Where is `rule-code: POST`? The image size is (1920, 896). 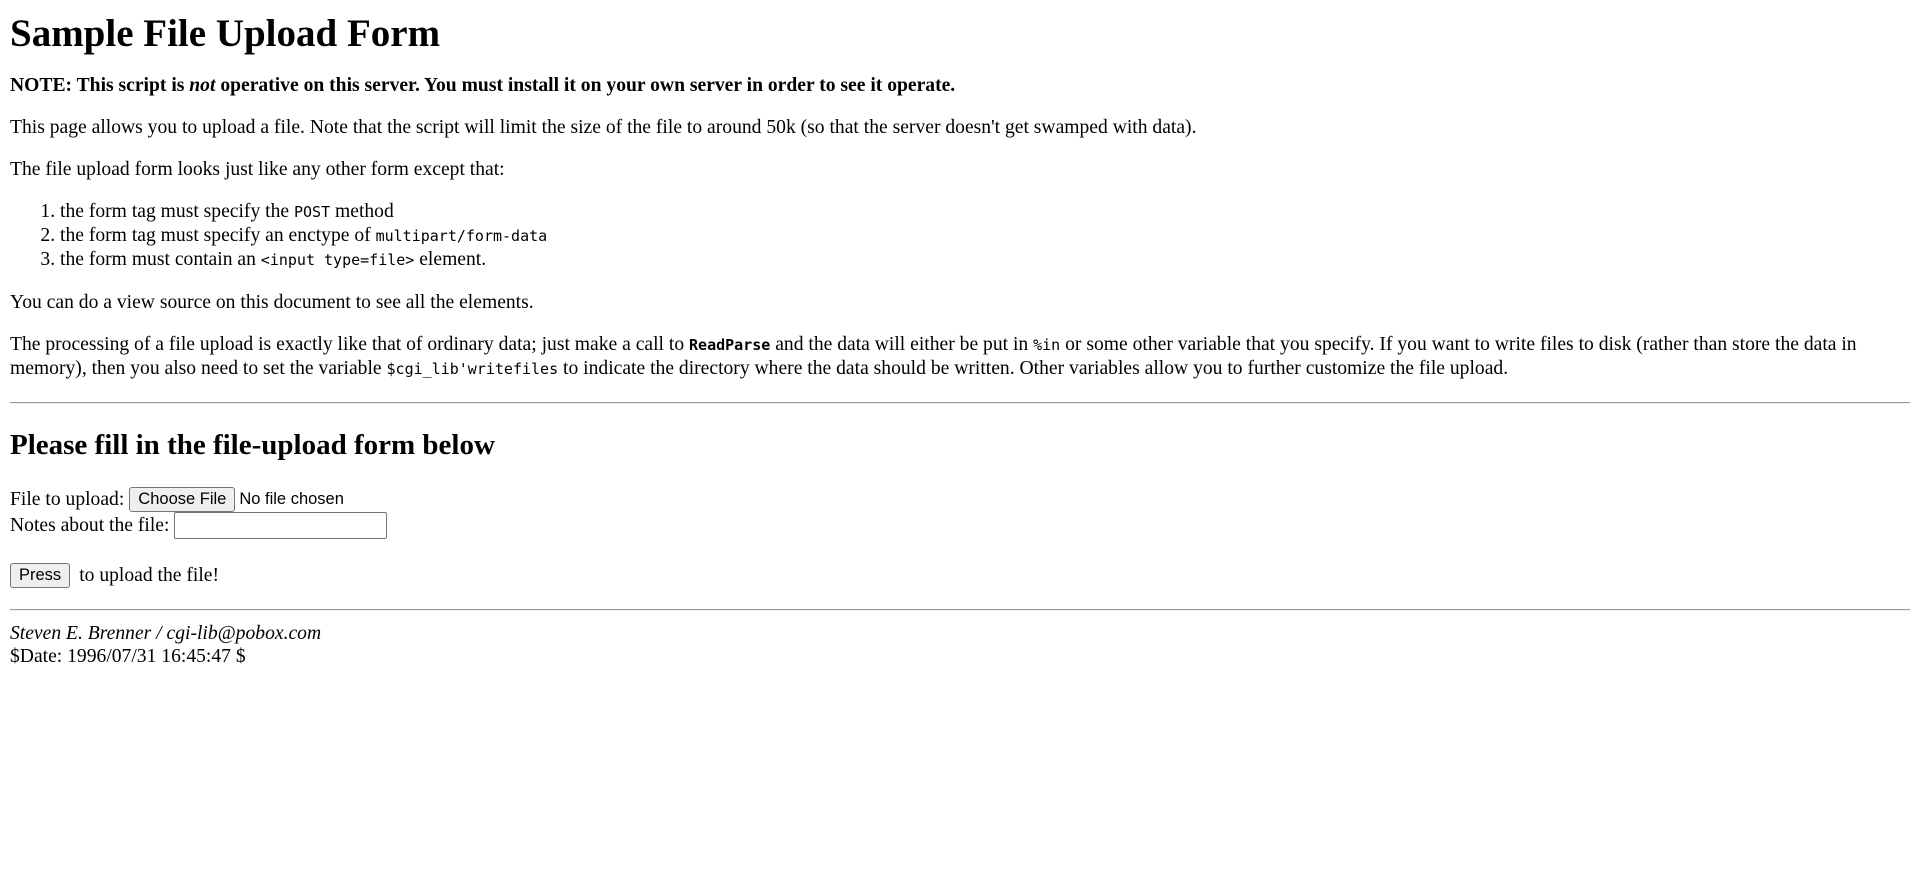 rule-code: POST is located at coordinates (312, 212).